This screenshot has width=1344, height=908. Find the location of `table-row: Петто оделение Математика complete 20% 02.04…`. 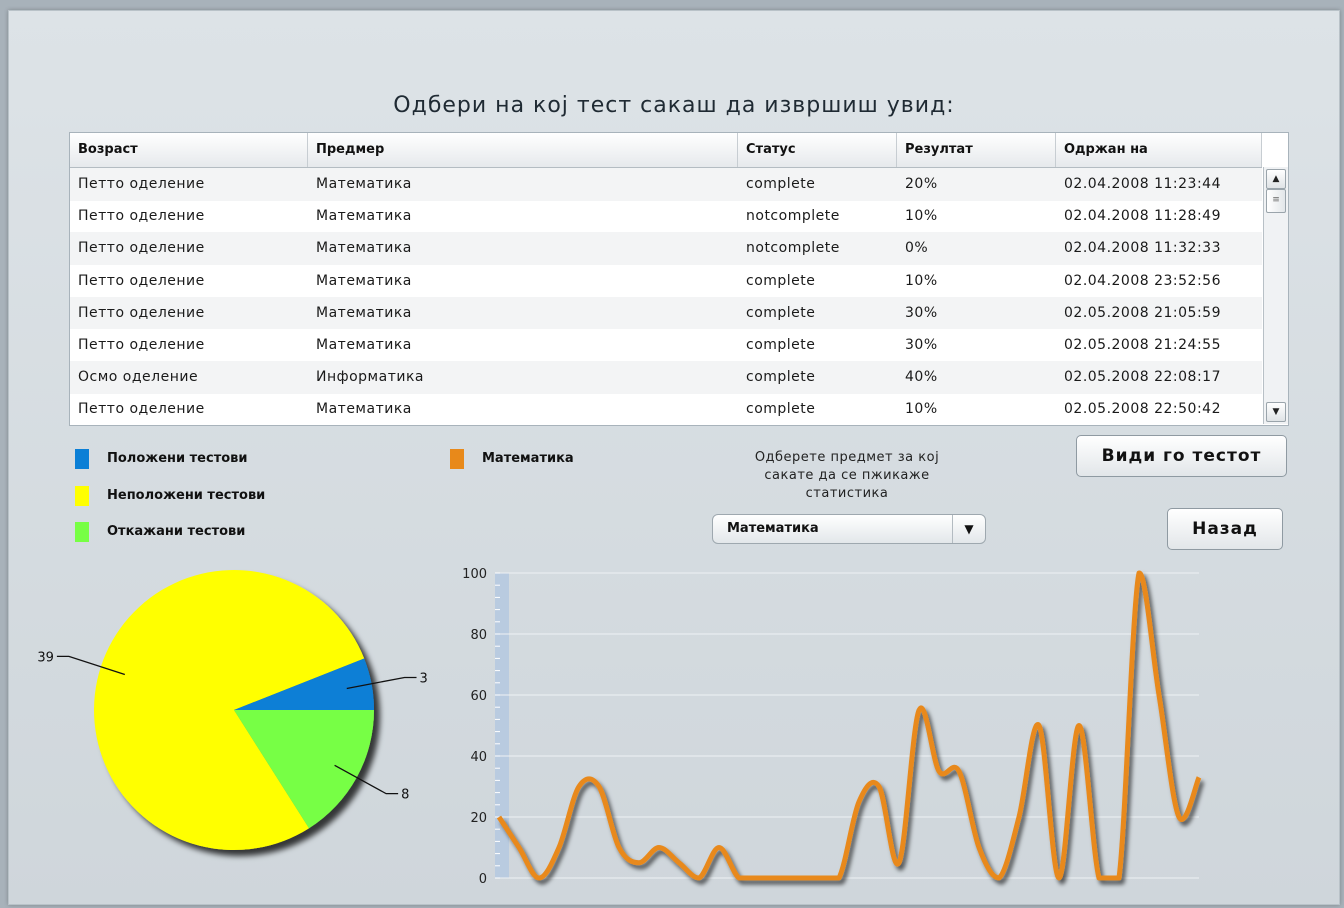

table-row: Петто оделение Математика complete 20% 02.04… is located at coordinates (666, 184).